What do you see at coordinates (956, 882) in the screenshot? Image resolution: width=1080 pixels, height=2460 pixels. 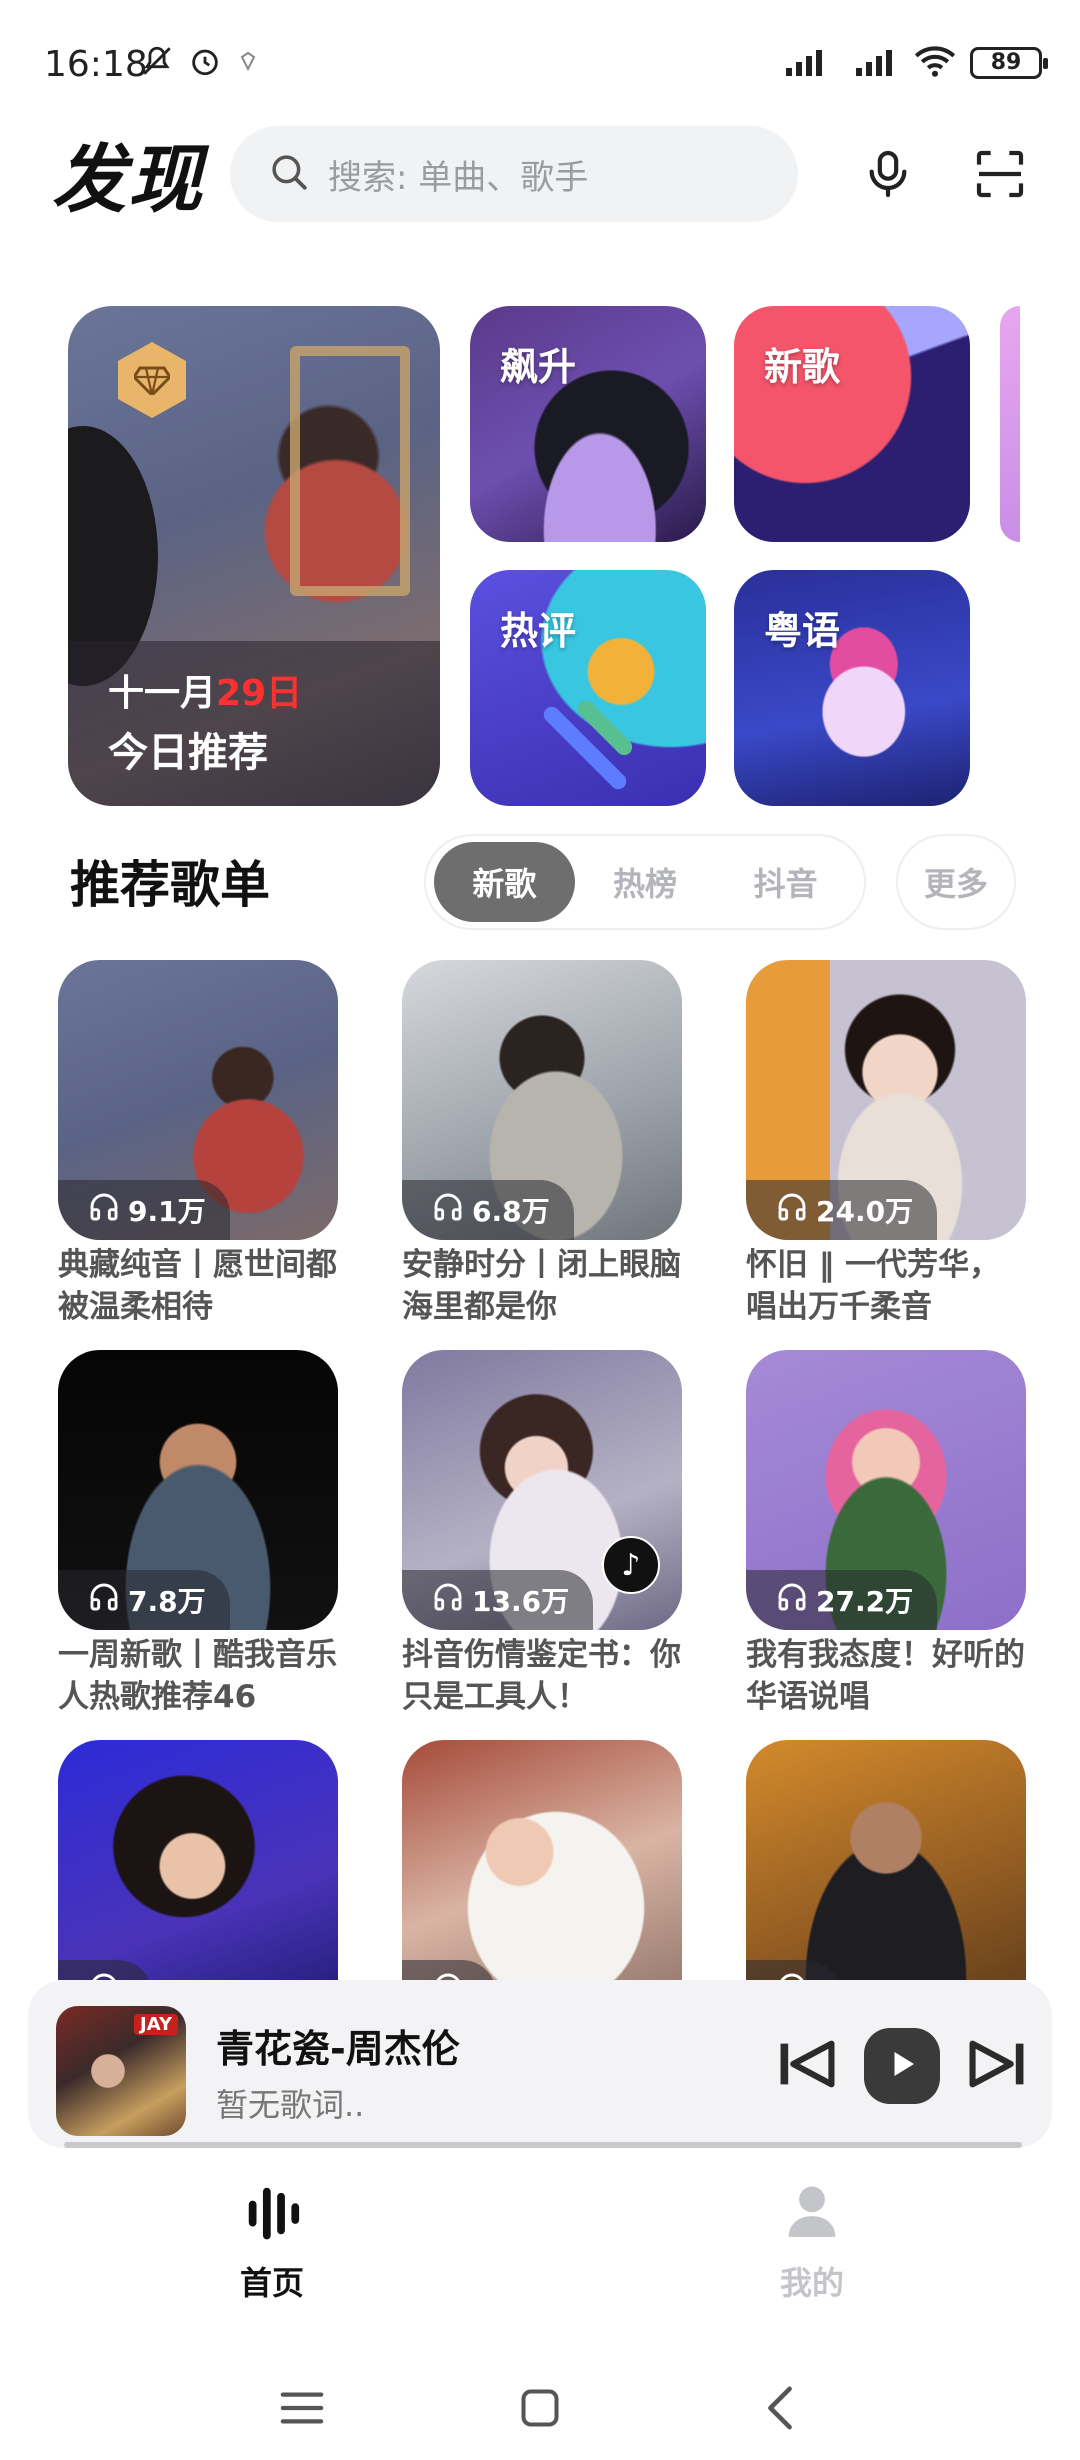 I see `more-button: 更多` at bounding box center [956, 882].